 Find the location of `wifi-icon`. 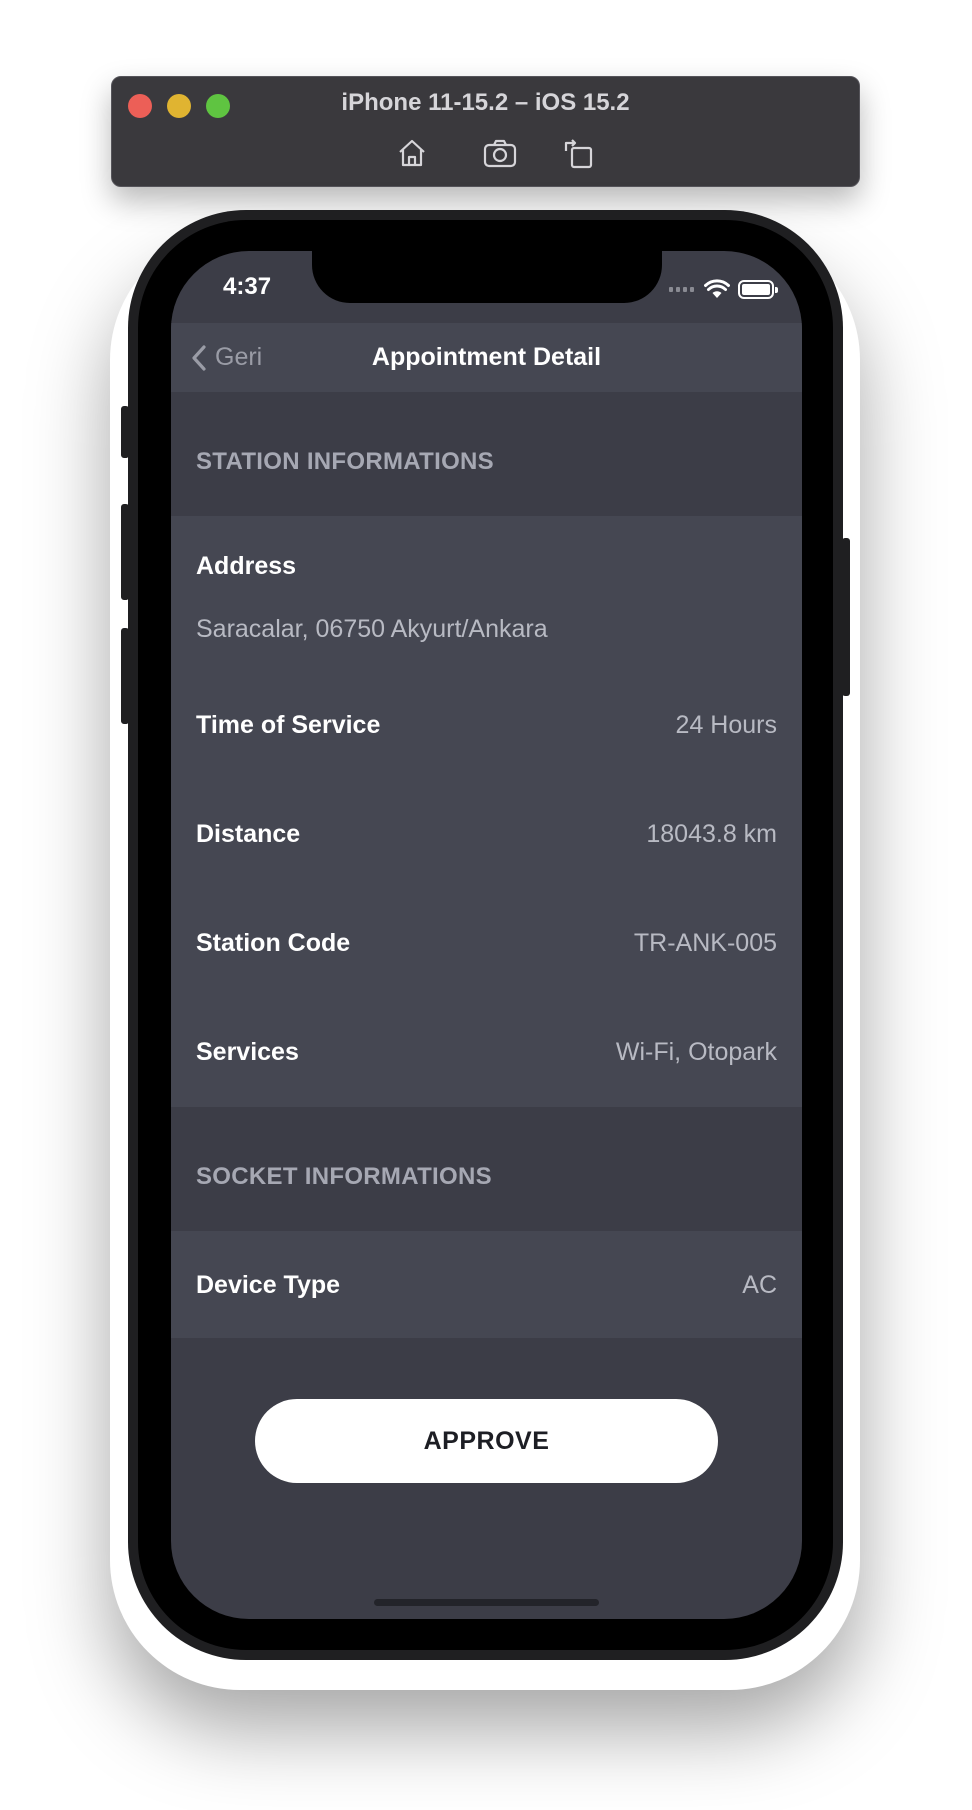

wifi-icon is located at coordinates (717, 289).